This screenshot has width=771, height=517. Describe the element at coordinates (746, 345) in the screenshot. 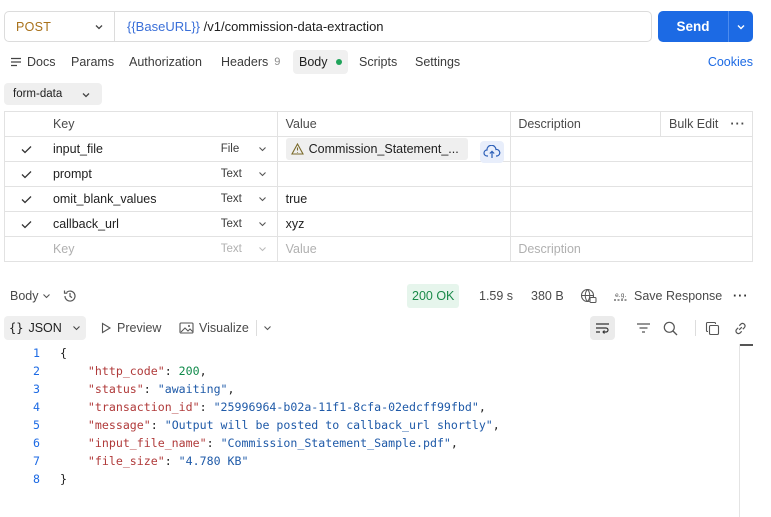

I see `scrollbar-thumb` at that location.